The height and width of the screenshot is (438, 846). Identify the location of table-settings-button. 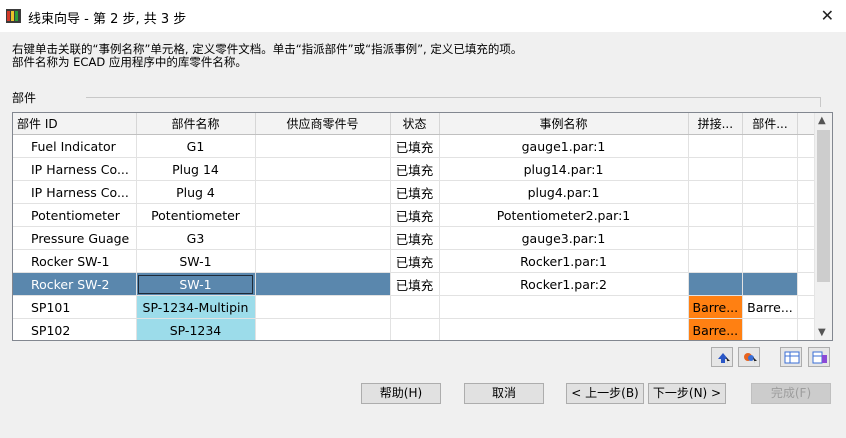
(819, 357).